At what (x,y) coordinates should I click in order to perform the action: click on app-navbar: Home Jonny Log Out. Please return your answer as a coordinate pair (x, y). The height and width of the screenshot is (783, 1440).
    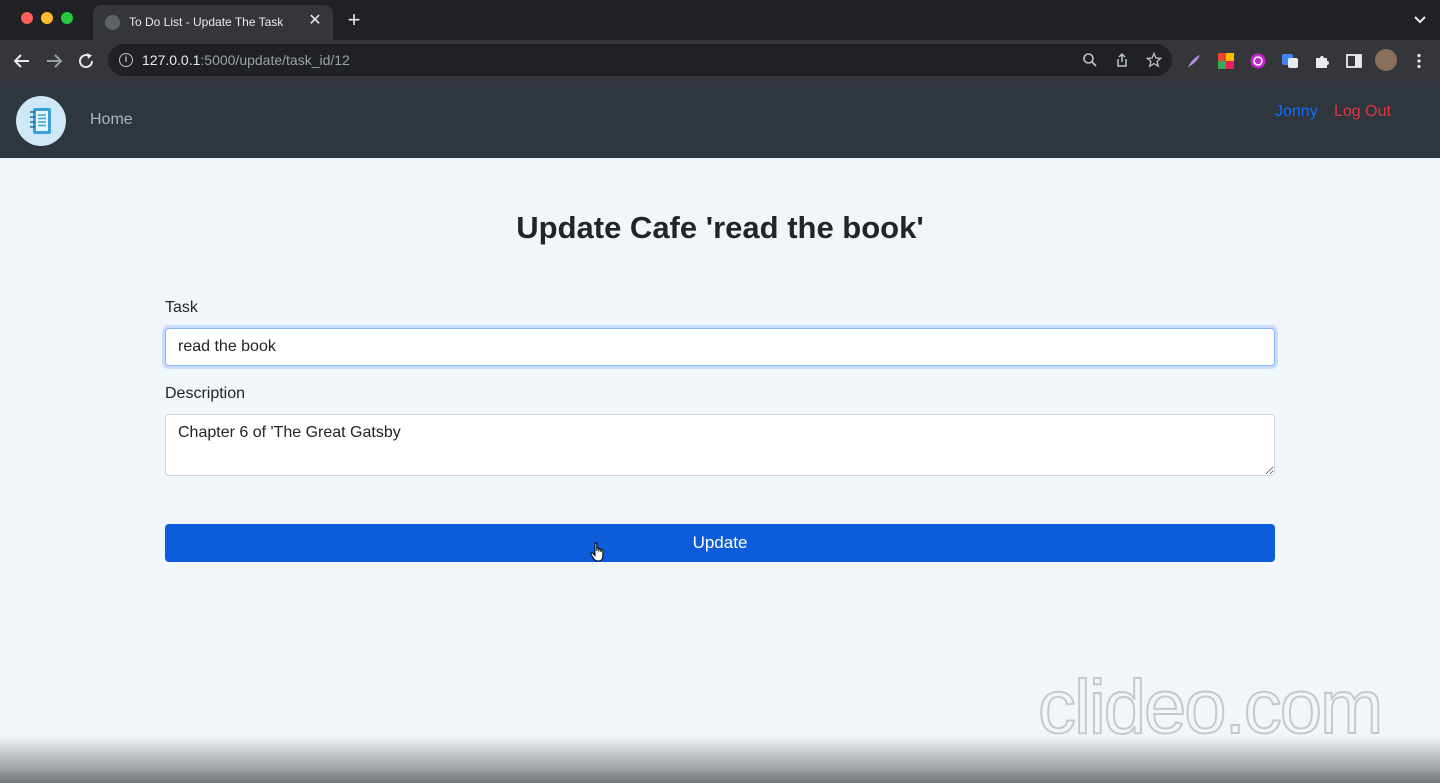
    Looking at the image, I should click on (720, 120).